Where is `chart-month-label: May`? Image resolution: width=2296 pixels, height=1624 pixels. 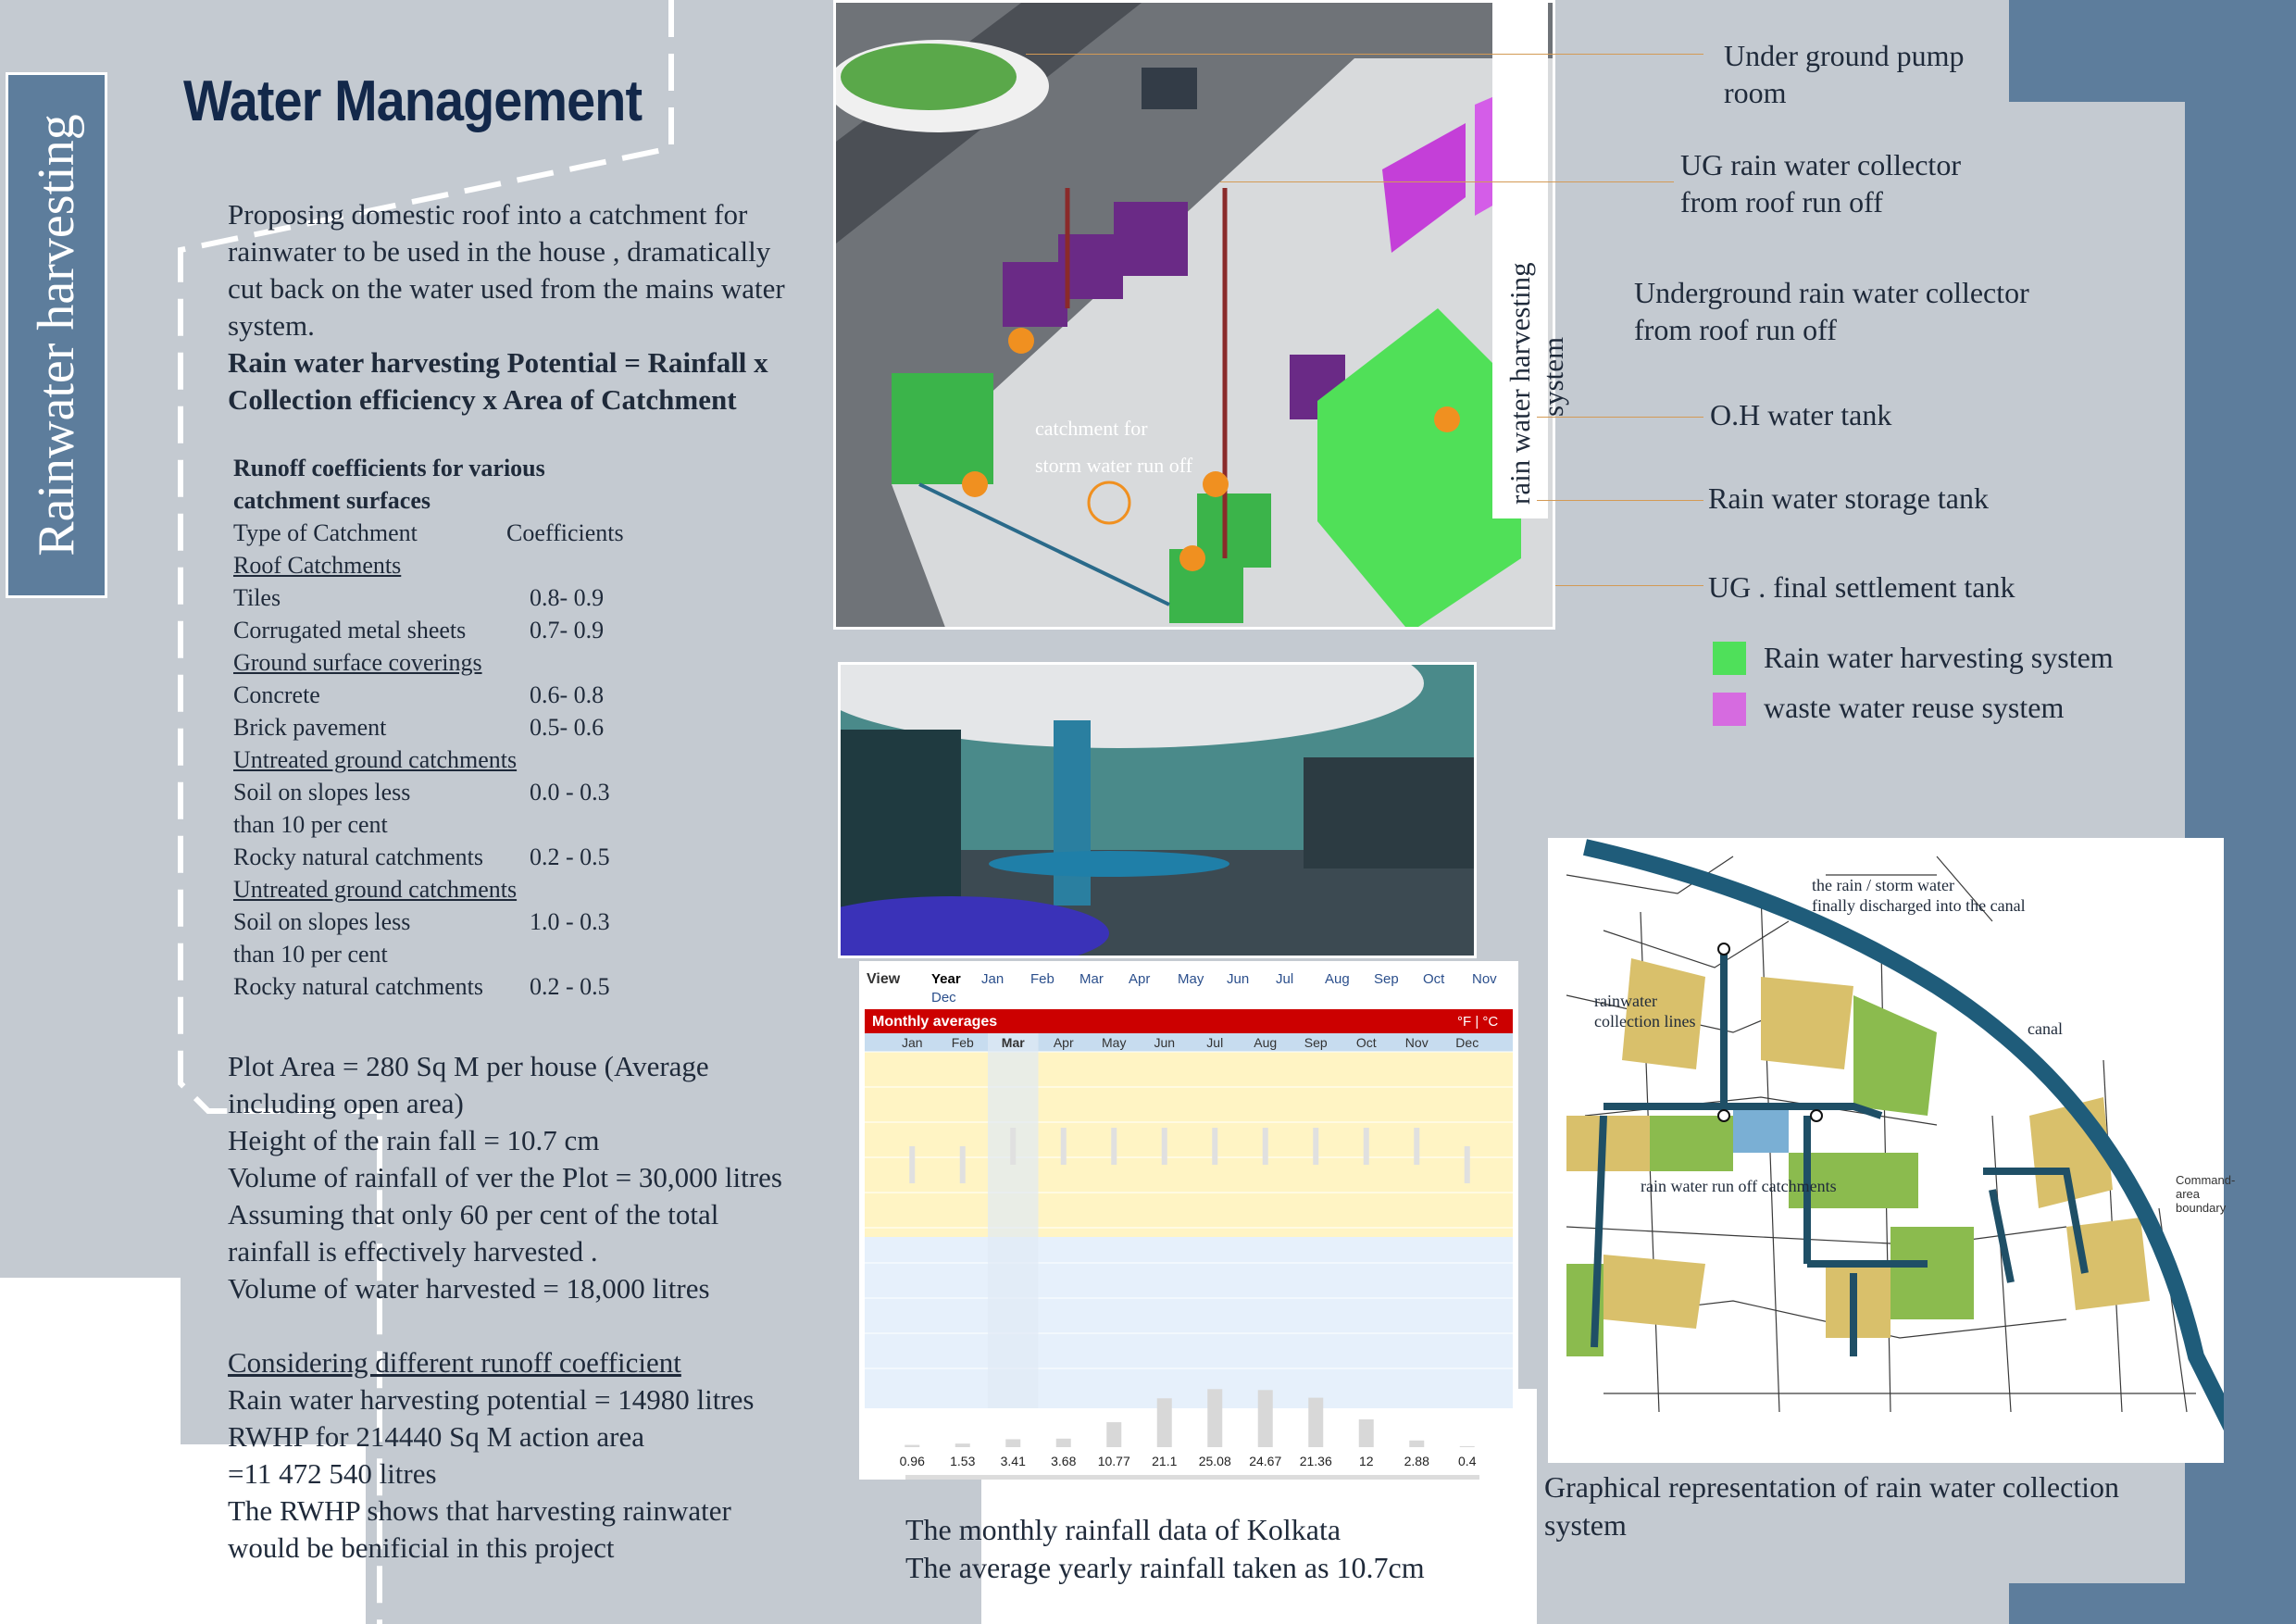
chart-month-label: May is located at coordinates (1114, 1042).